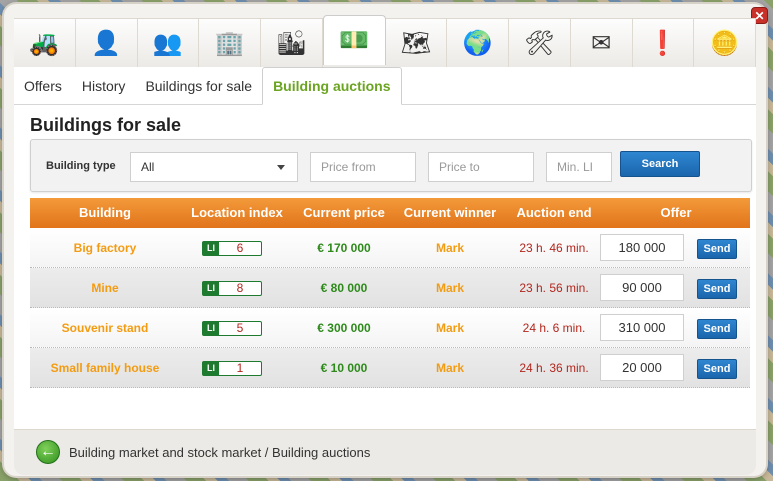 This screenshot has width=773, height=481. Describe the element at coordinates (554, 288) in the screenshot. I see `auction-end: 23 h. 56 min.` at that location.